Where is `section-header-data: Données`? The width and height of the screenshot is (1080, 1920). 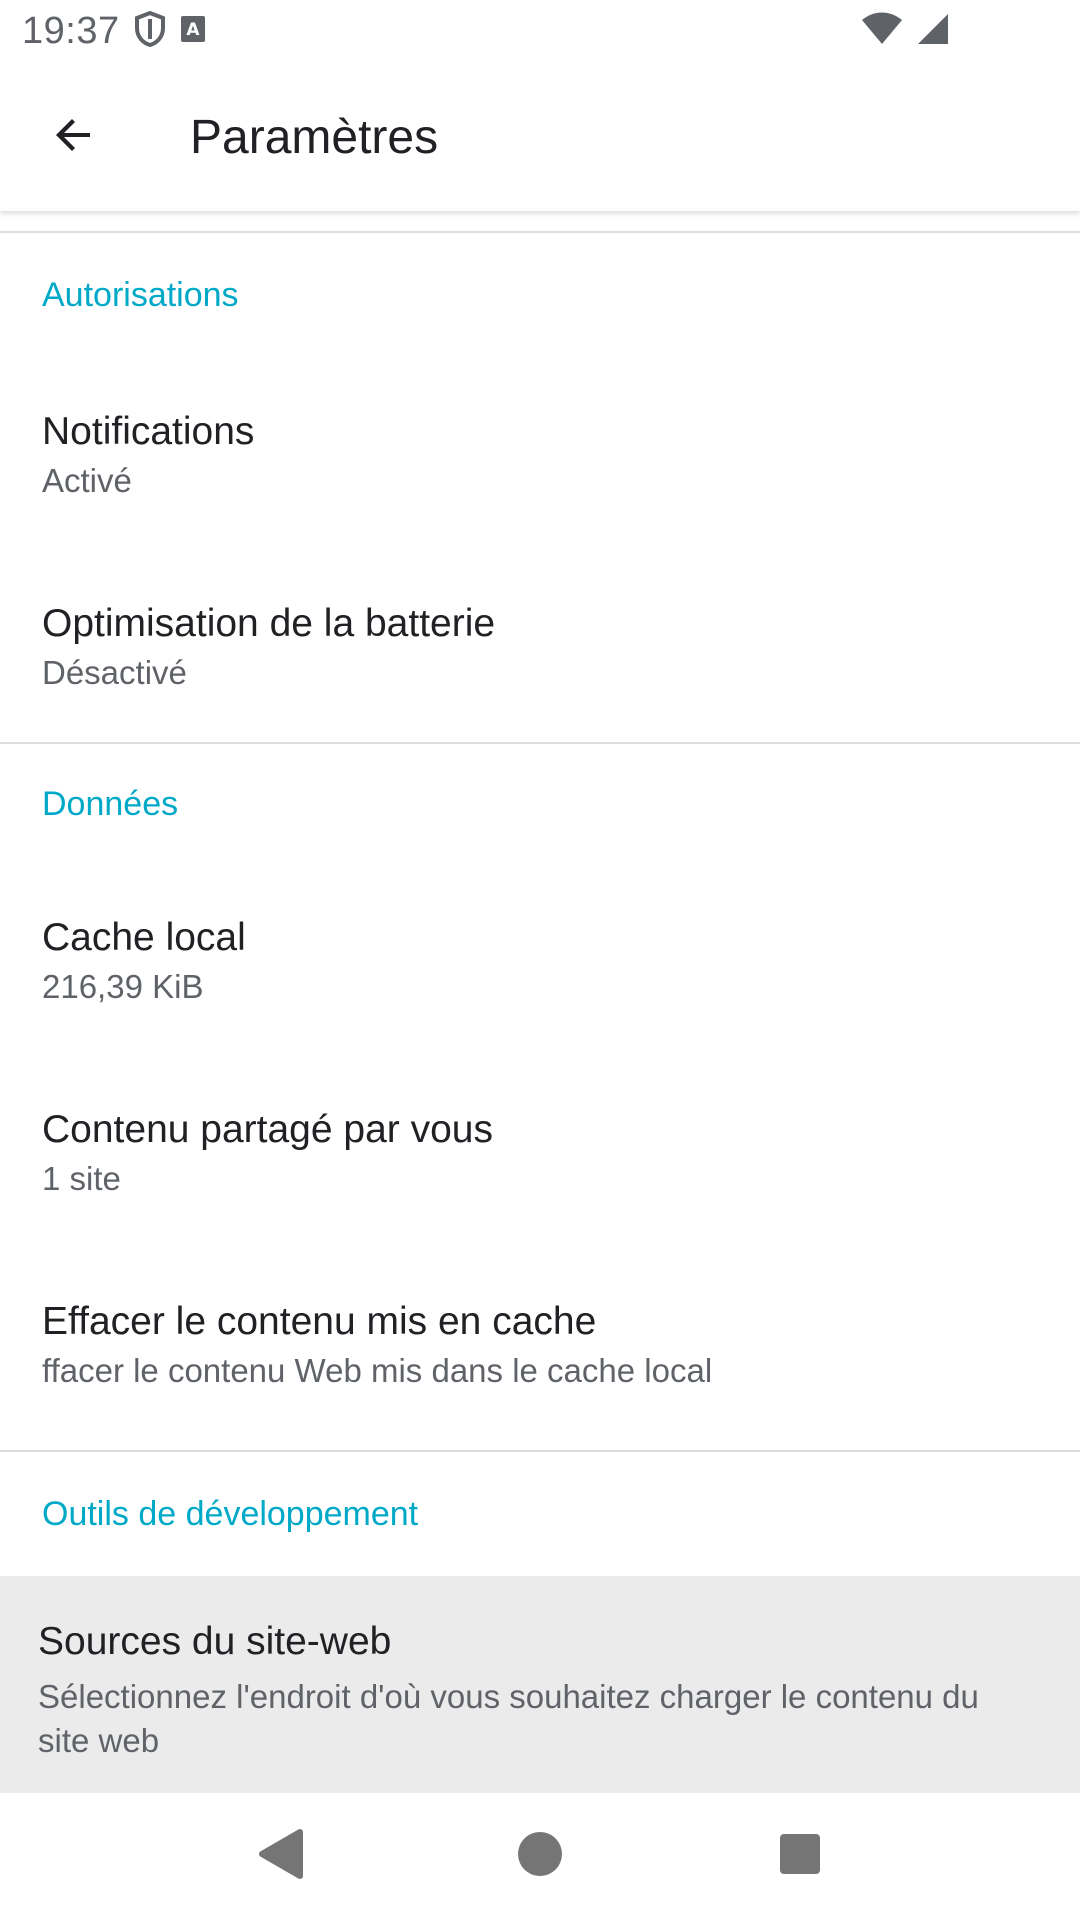
section-header-data: Données is located at coordinates (110, 803).